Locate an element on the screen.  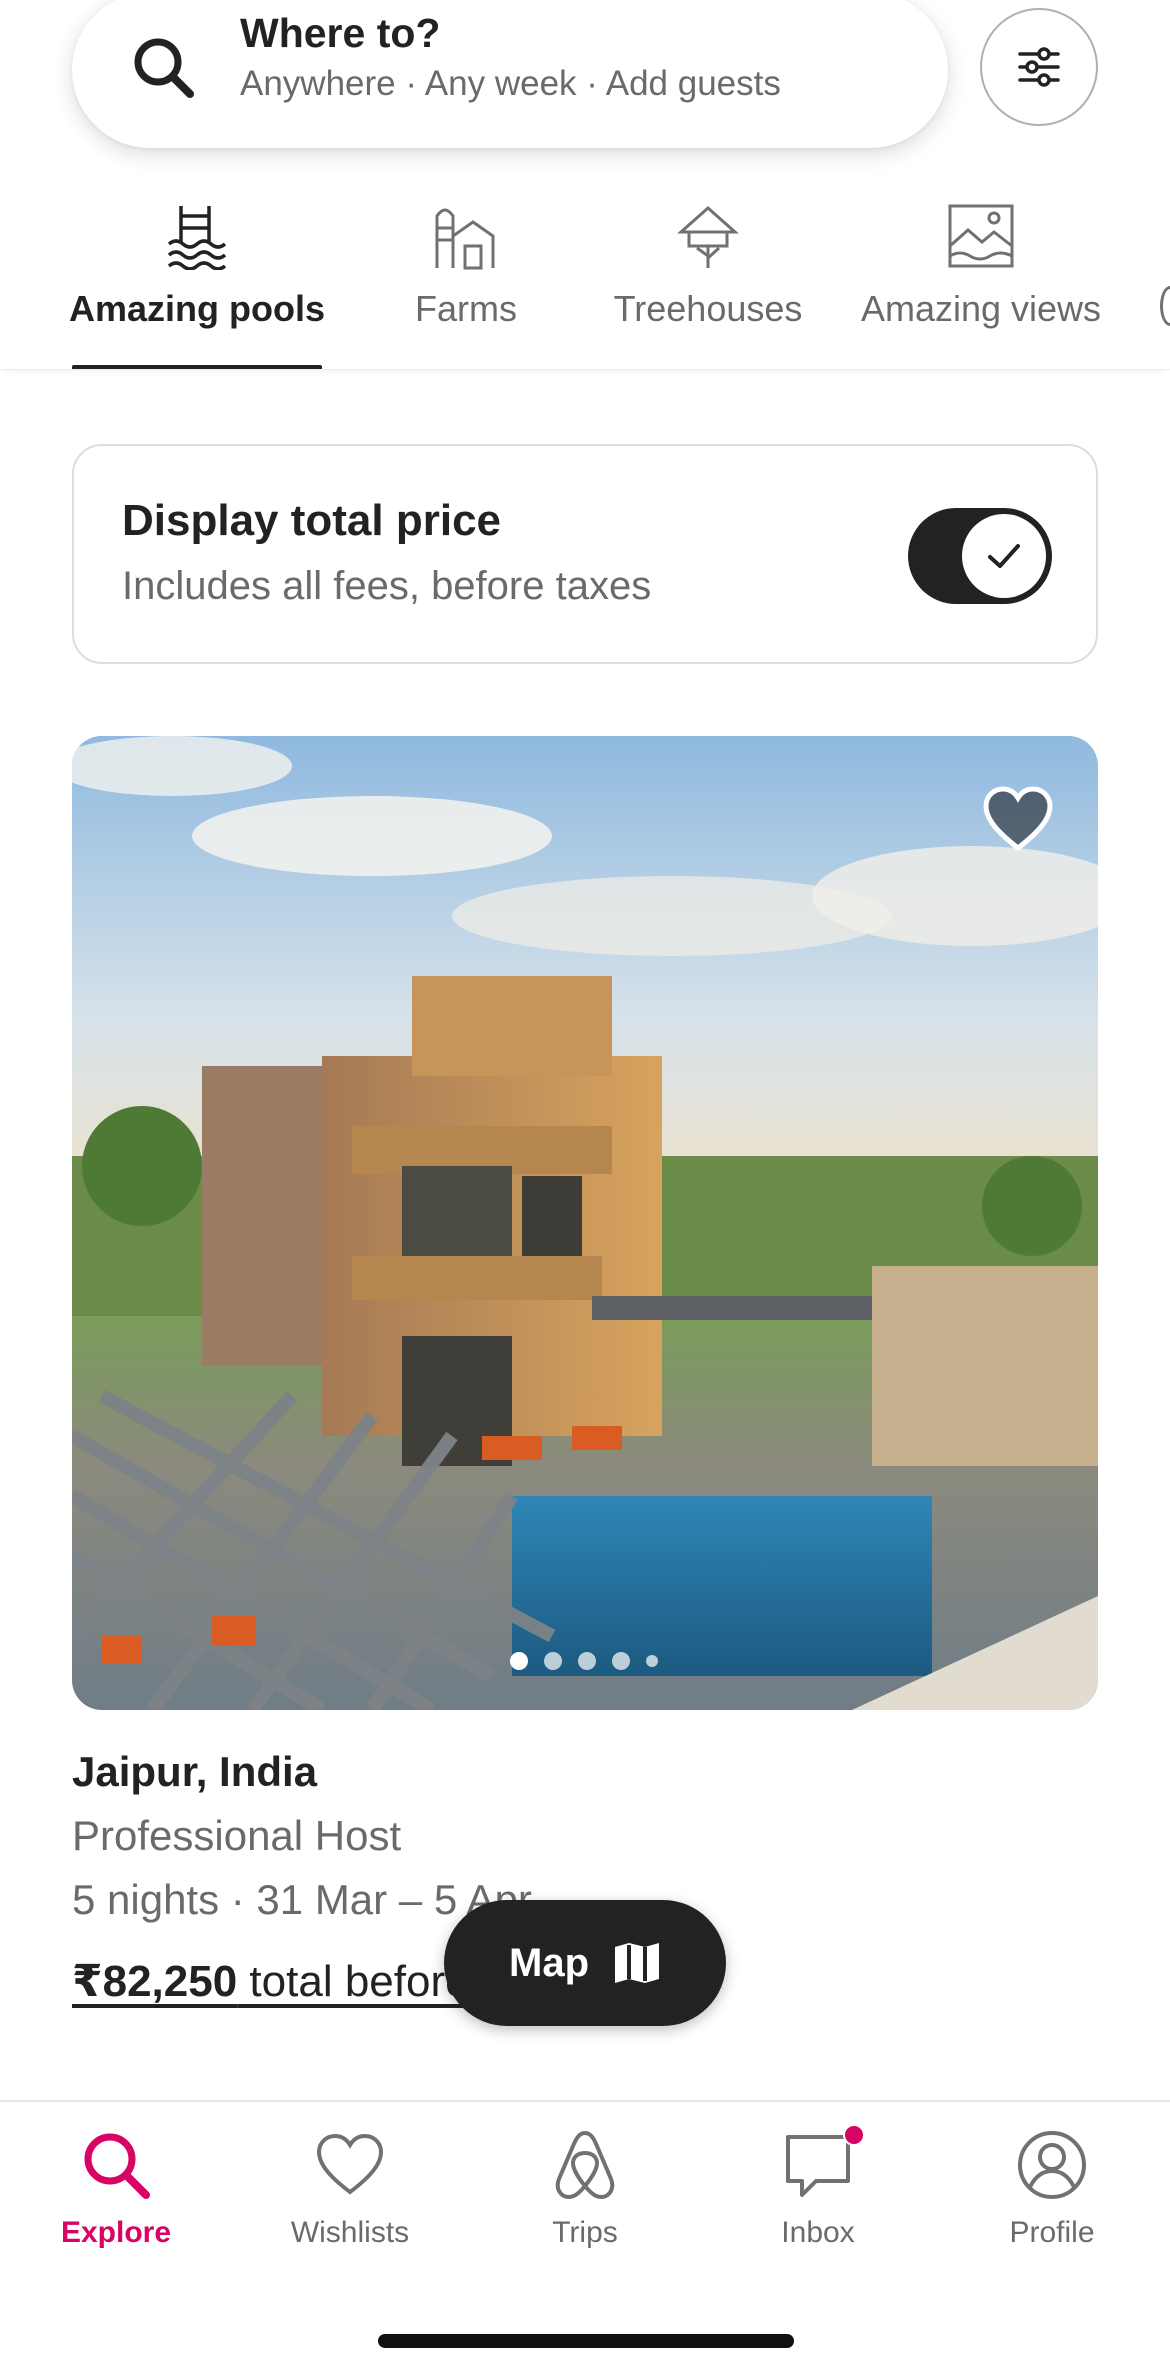
tab-treehouses: Treehouses is located at coordinates (708, 279).